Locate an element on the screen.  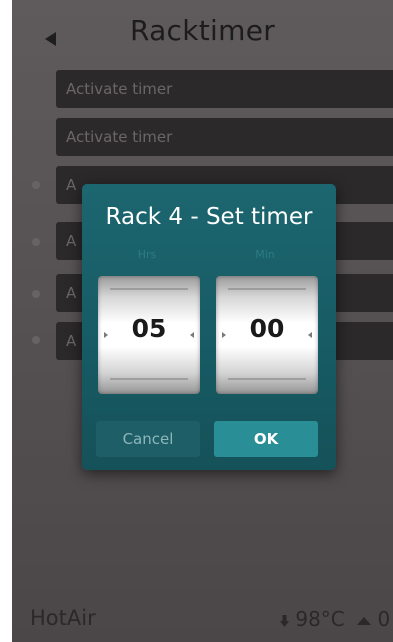
count-value: 0 is located at coordinates (384, 619).